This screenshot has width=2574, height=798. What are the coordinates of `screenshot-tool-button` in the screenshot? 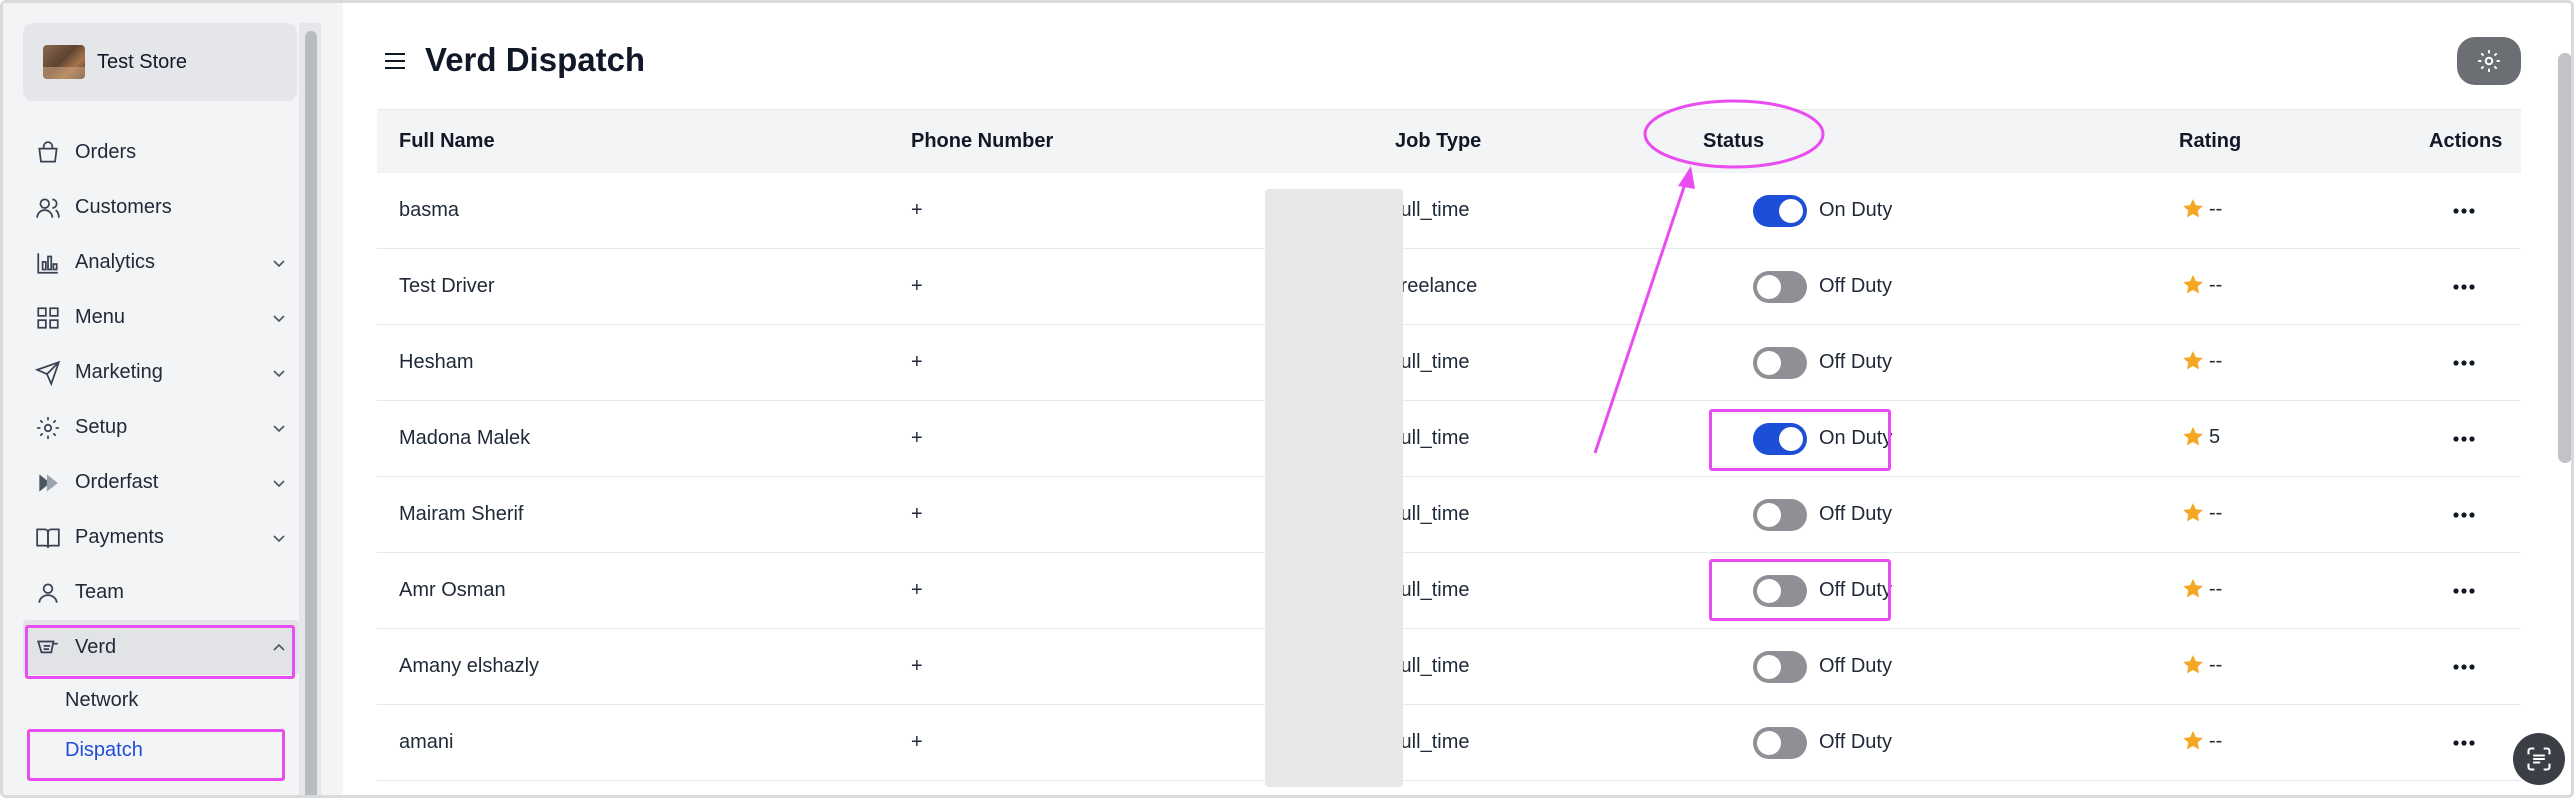 It's located at (2539, 759).